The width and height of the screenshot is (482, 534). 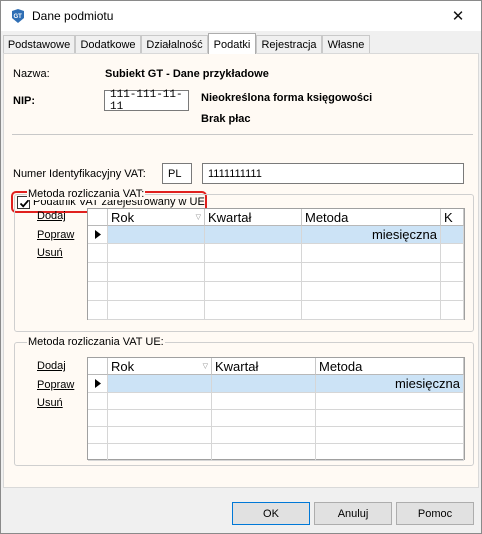 I want to click on tab-dodatkowe: Dodatkowe, so click(x=108, y=44).